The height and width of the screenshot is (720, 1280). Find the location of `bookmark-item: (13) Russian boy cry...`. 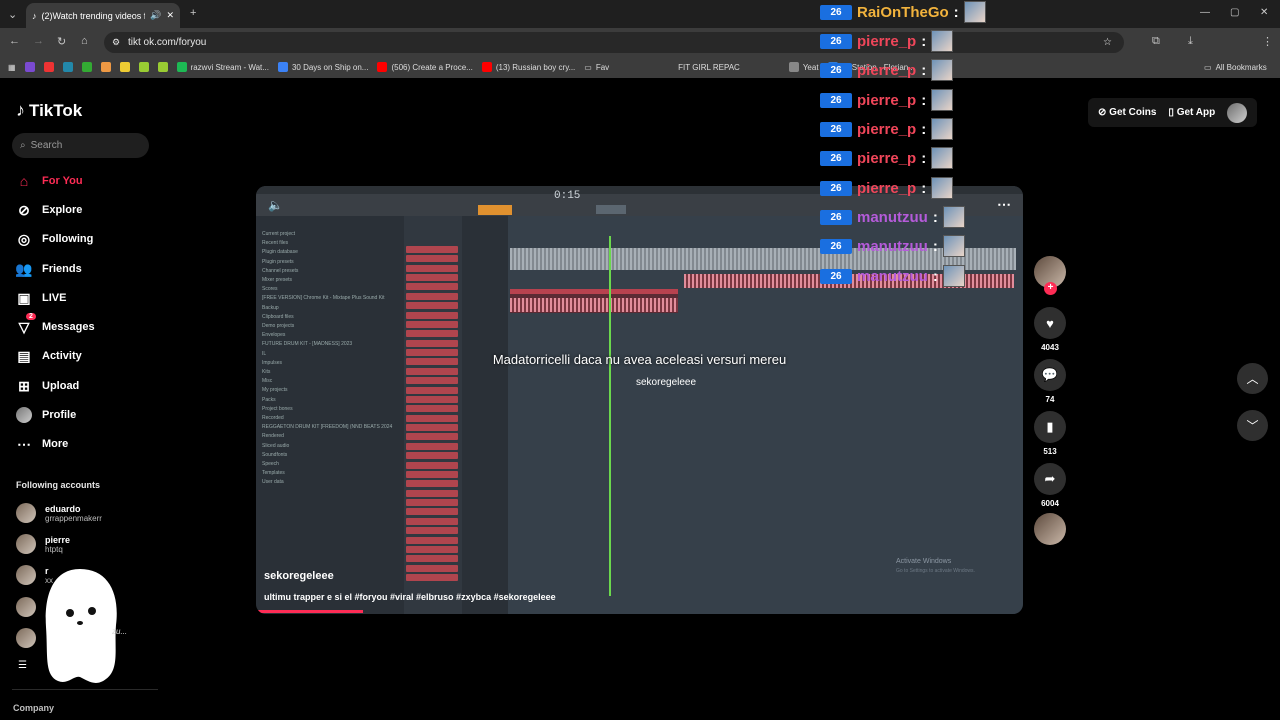

bookmark-item: (13) Russian boy cry... is located at coordinates (528, 67).